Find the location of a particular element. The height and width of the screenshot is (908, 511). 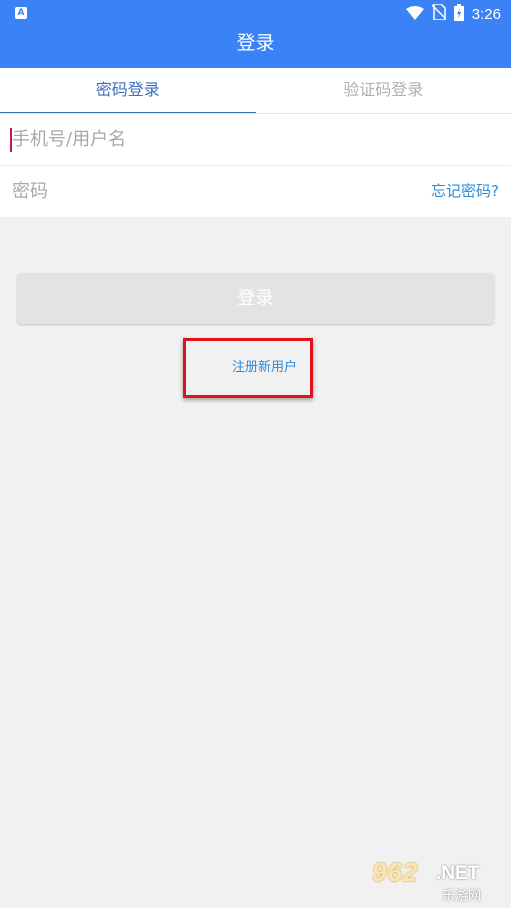

password-field: 密码 忘记密码? is located at coordinates (255, 191).